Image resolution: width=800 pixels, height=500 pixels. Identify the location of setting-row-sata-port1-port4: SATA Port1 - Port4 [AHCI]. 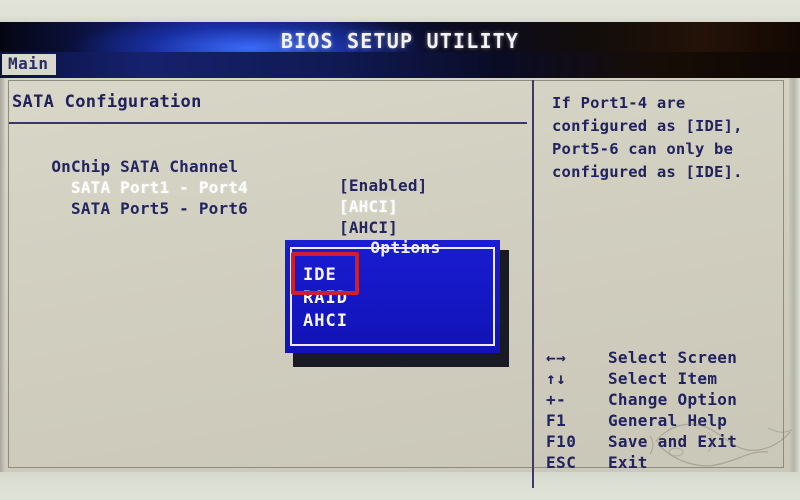
(205, 187).